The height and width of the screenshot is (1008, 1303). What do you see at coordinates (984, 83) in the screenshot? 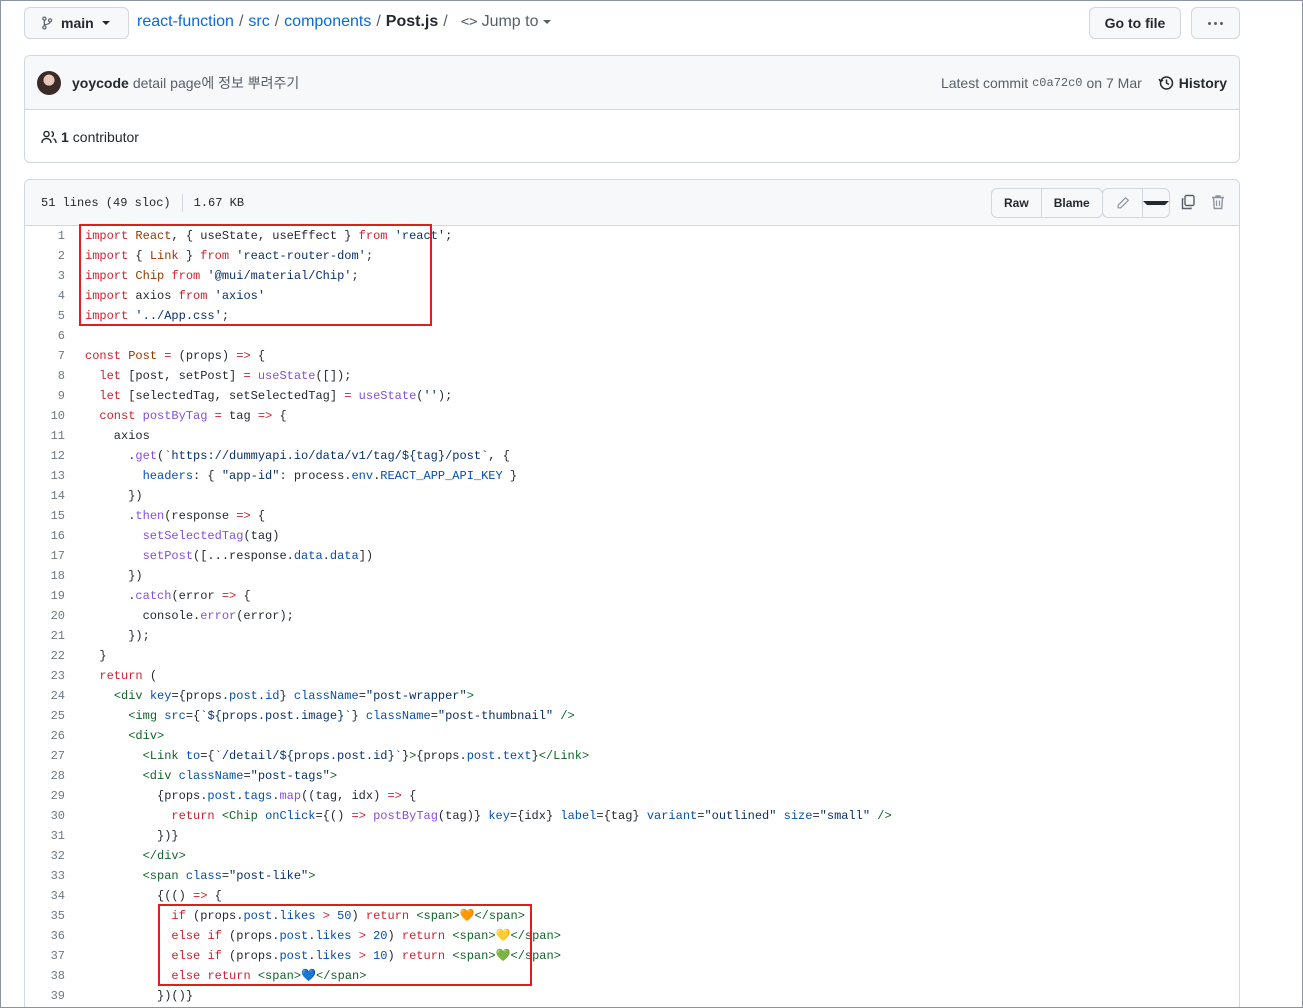
I see `latest-commit-label: Latest commit` at bounding box center [984, 83].